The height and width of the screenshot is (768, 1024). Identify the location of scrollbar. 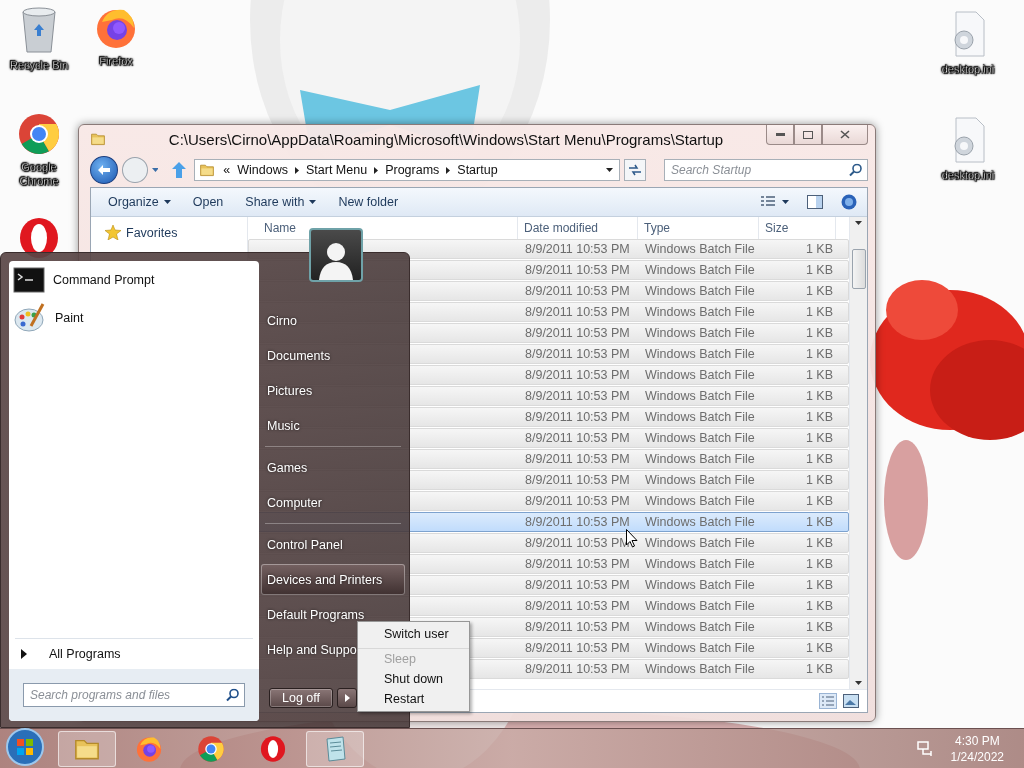
(858, 453).